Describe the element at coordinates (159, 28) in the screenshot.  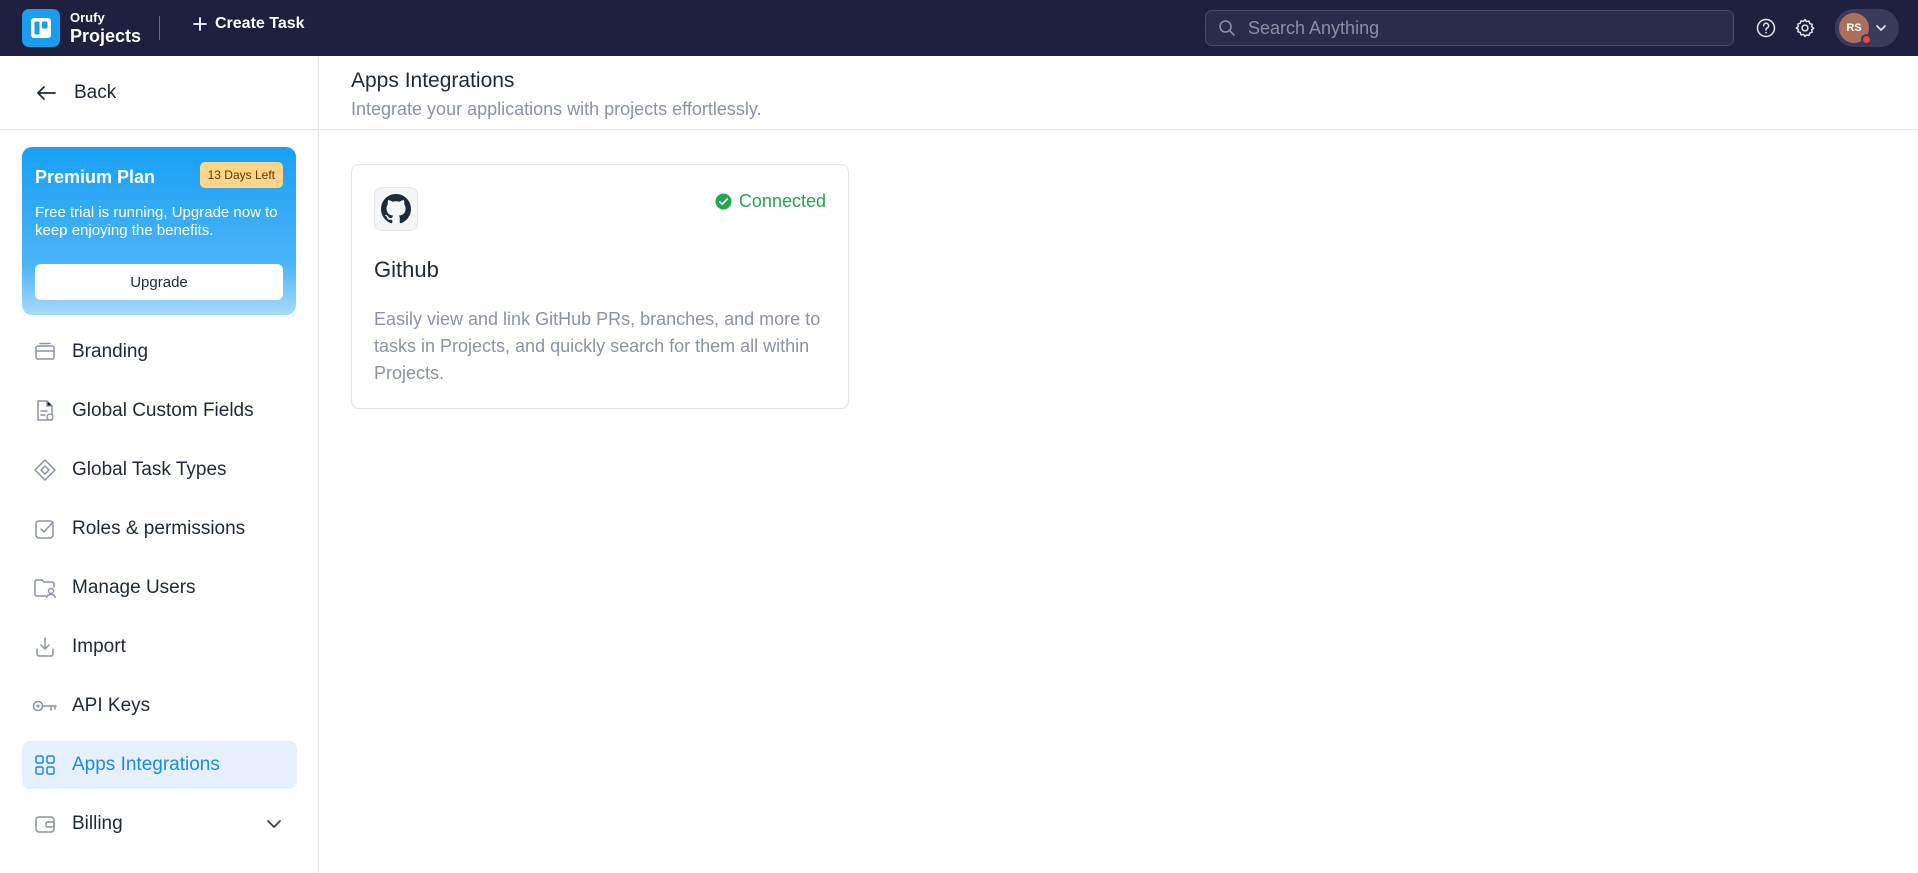
I see `topbar-divider` at that location.